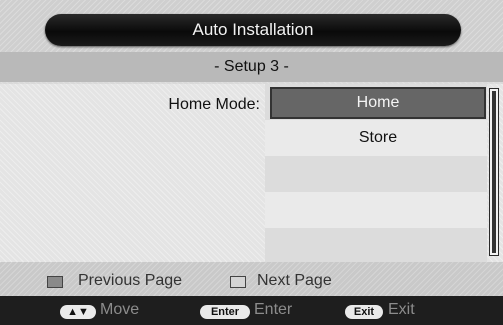 The width and height of the screenshot is (503, 325). I want to click on step-indicator: - Setup 3 -, so click(251, 67).